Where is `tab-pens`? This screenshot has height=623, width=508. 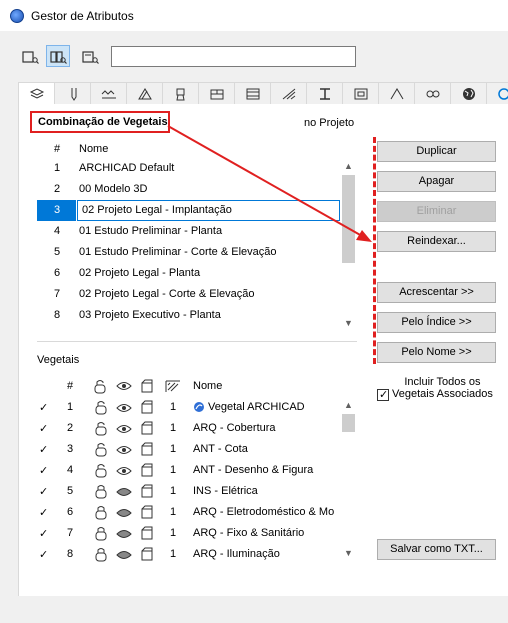 tab-pens is located at coordinates (72, 93).